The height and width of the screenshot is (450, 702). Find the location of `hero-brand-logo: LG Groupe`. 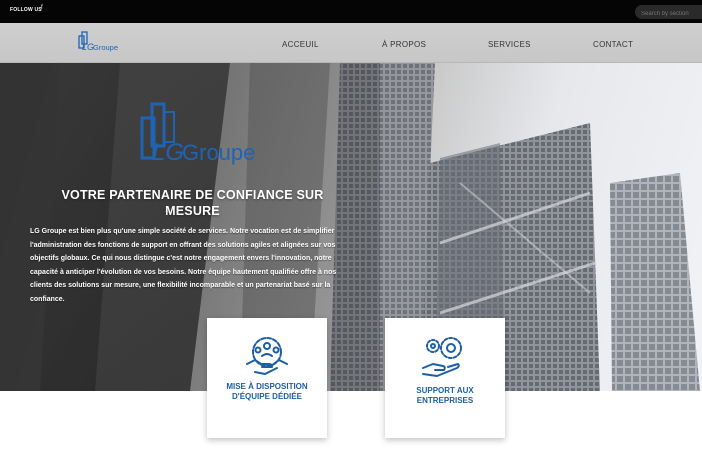

hero-brand-logo: LG Groupe is located at coordinates (197, 134).